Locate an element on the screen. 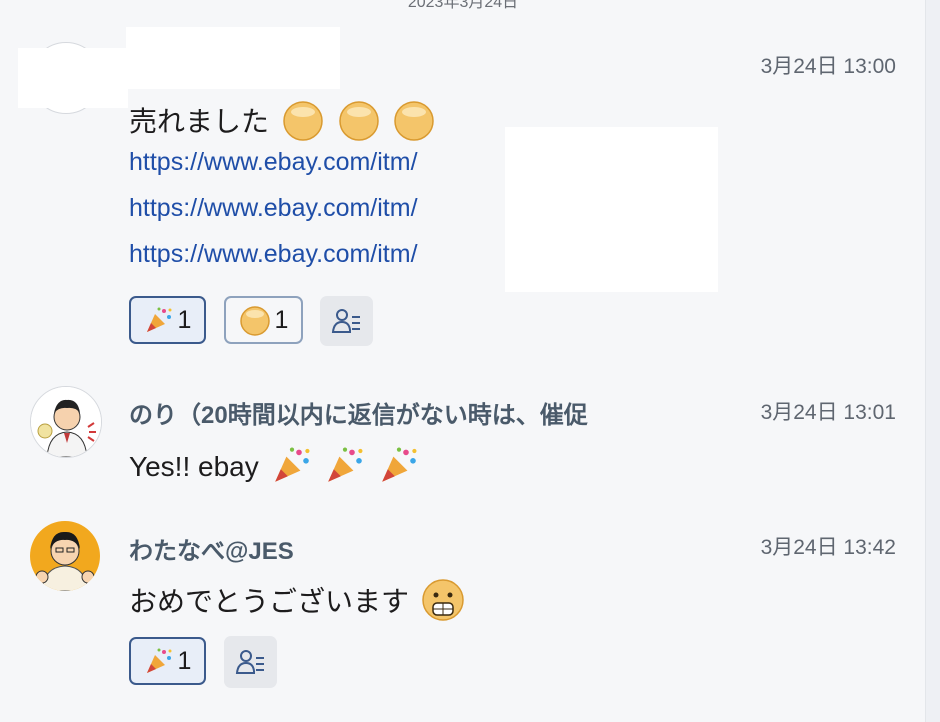  message-text-content: Yes!! ebay is located at coordinates (194, 466).